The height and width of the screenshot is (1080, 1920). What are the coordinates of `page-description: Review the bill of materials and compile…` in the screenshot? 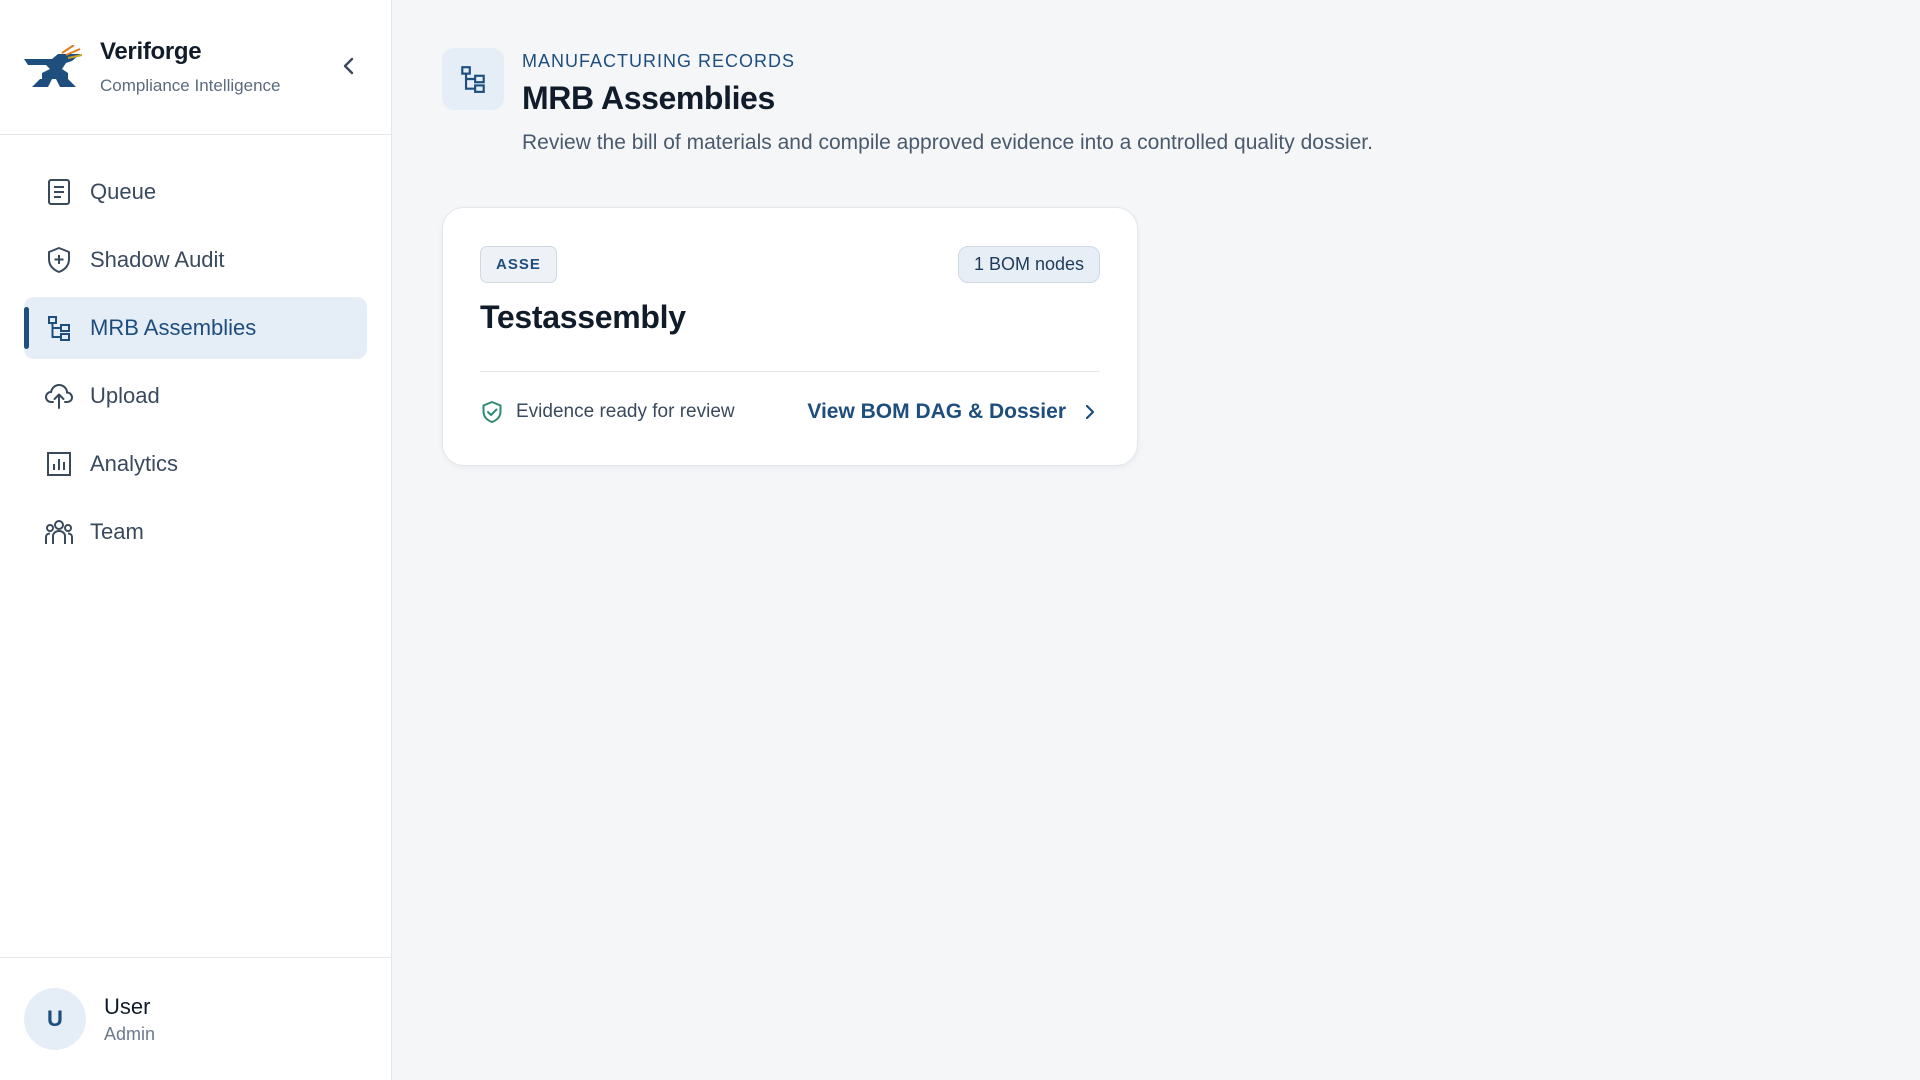 It's located at (947, 142).